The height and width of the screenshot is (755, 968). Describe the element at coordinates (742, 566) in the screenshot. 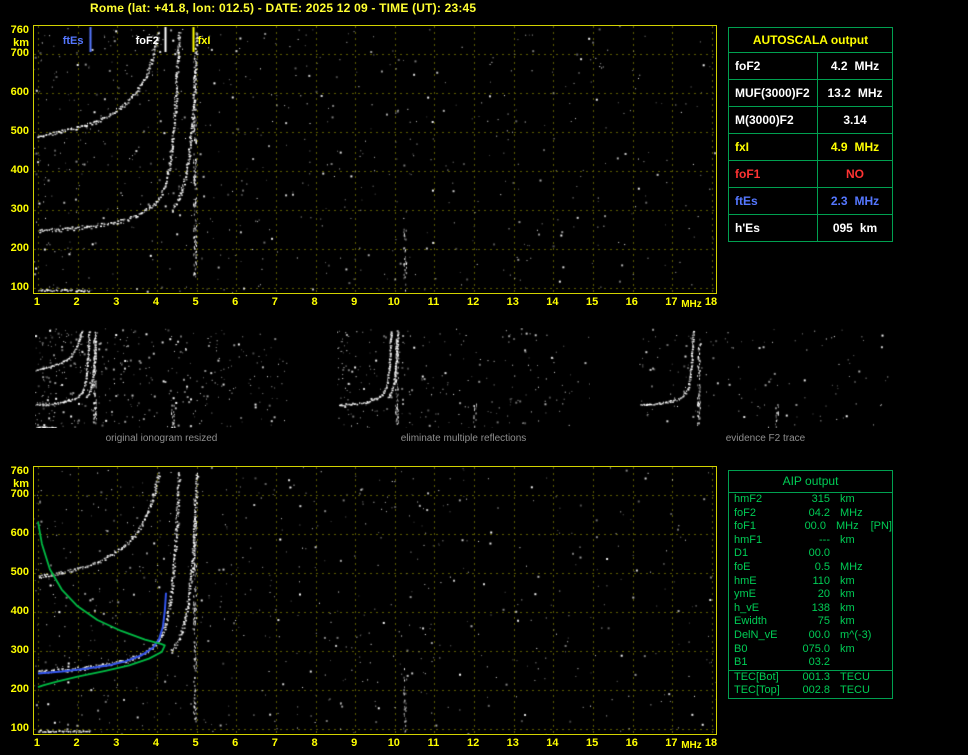

I see `aip-row-label: foE` at that location.